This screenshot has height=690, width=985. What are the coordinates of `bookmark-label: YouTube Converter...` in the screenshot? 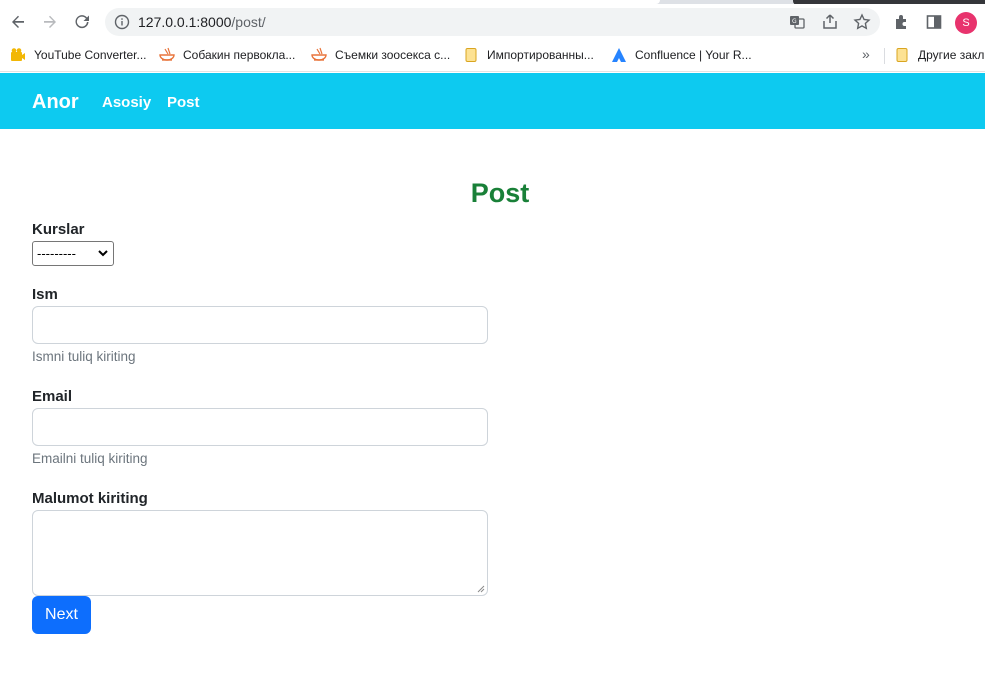 It's located at (90, 55).